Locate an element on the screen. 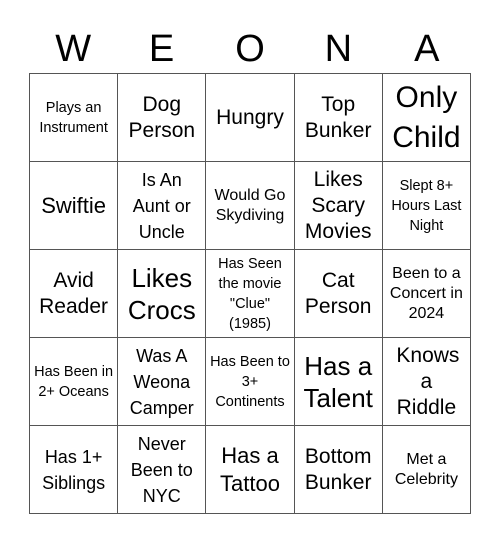 The image size is (500, 544). bingo-cell-r1c2: Dog Person is located at coordinates (162, 118).